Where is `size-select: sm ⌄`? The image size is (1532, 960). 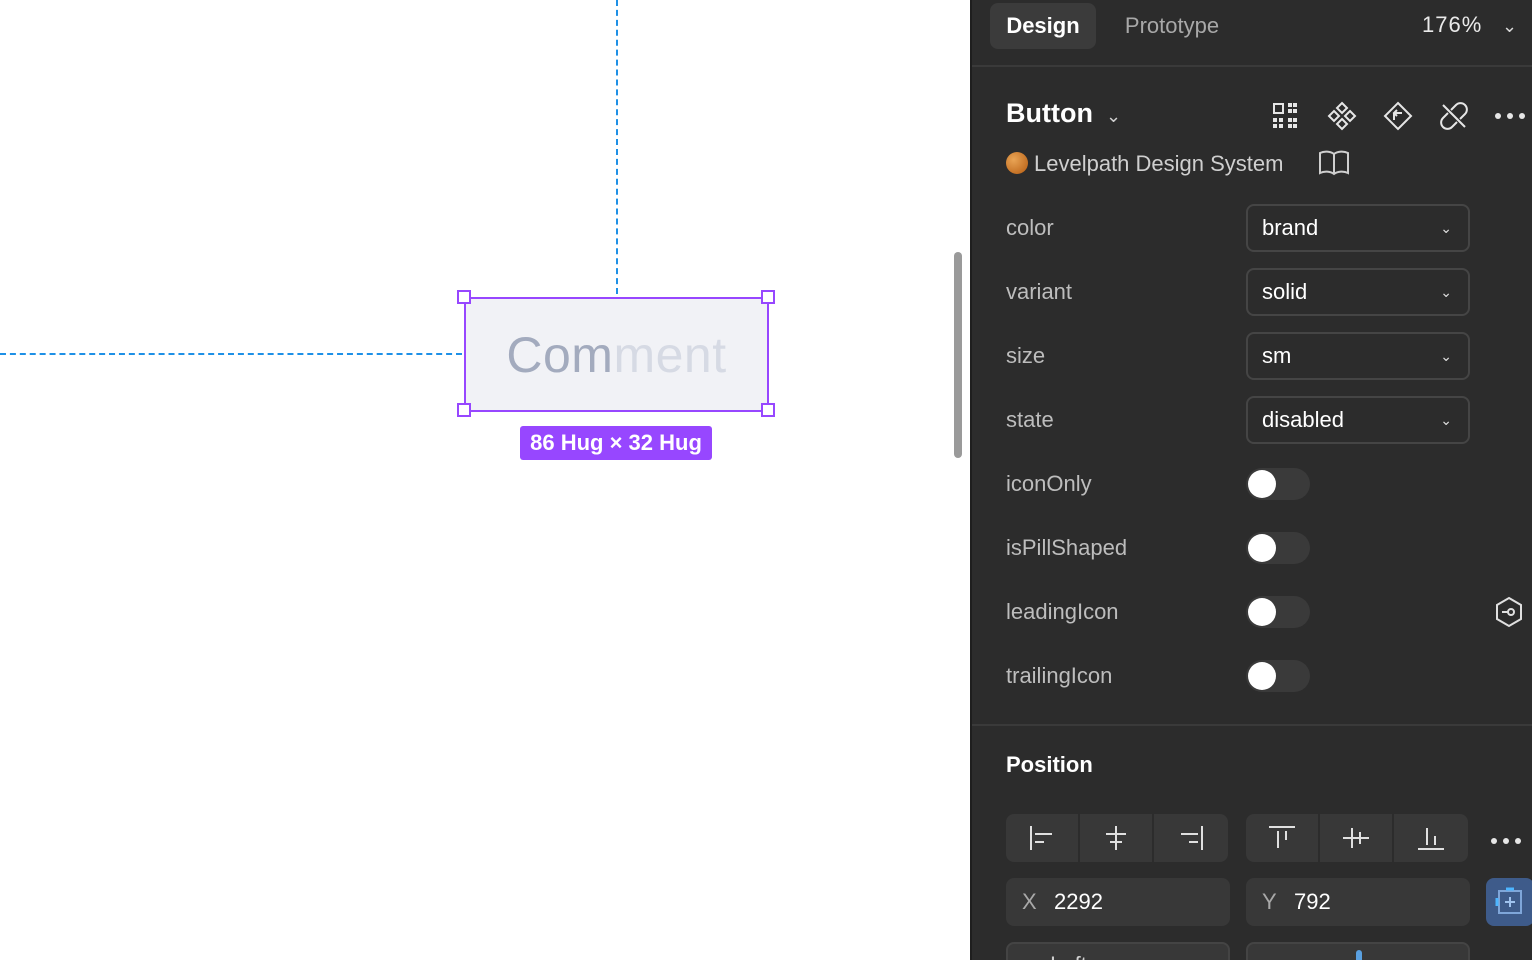 size-select: sm ⌄ is located at coordinates (1358, 356).